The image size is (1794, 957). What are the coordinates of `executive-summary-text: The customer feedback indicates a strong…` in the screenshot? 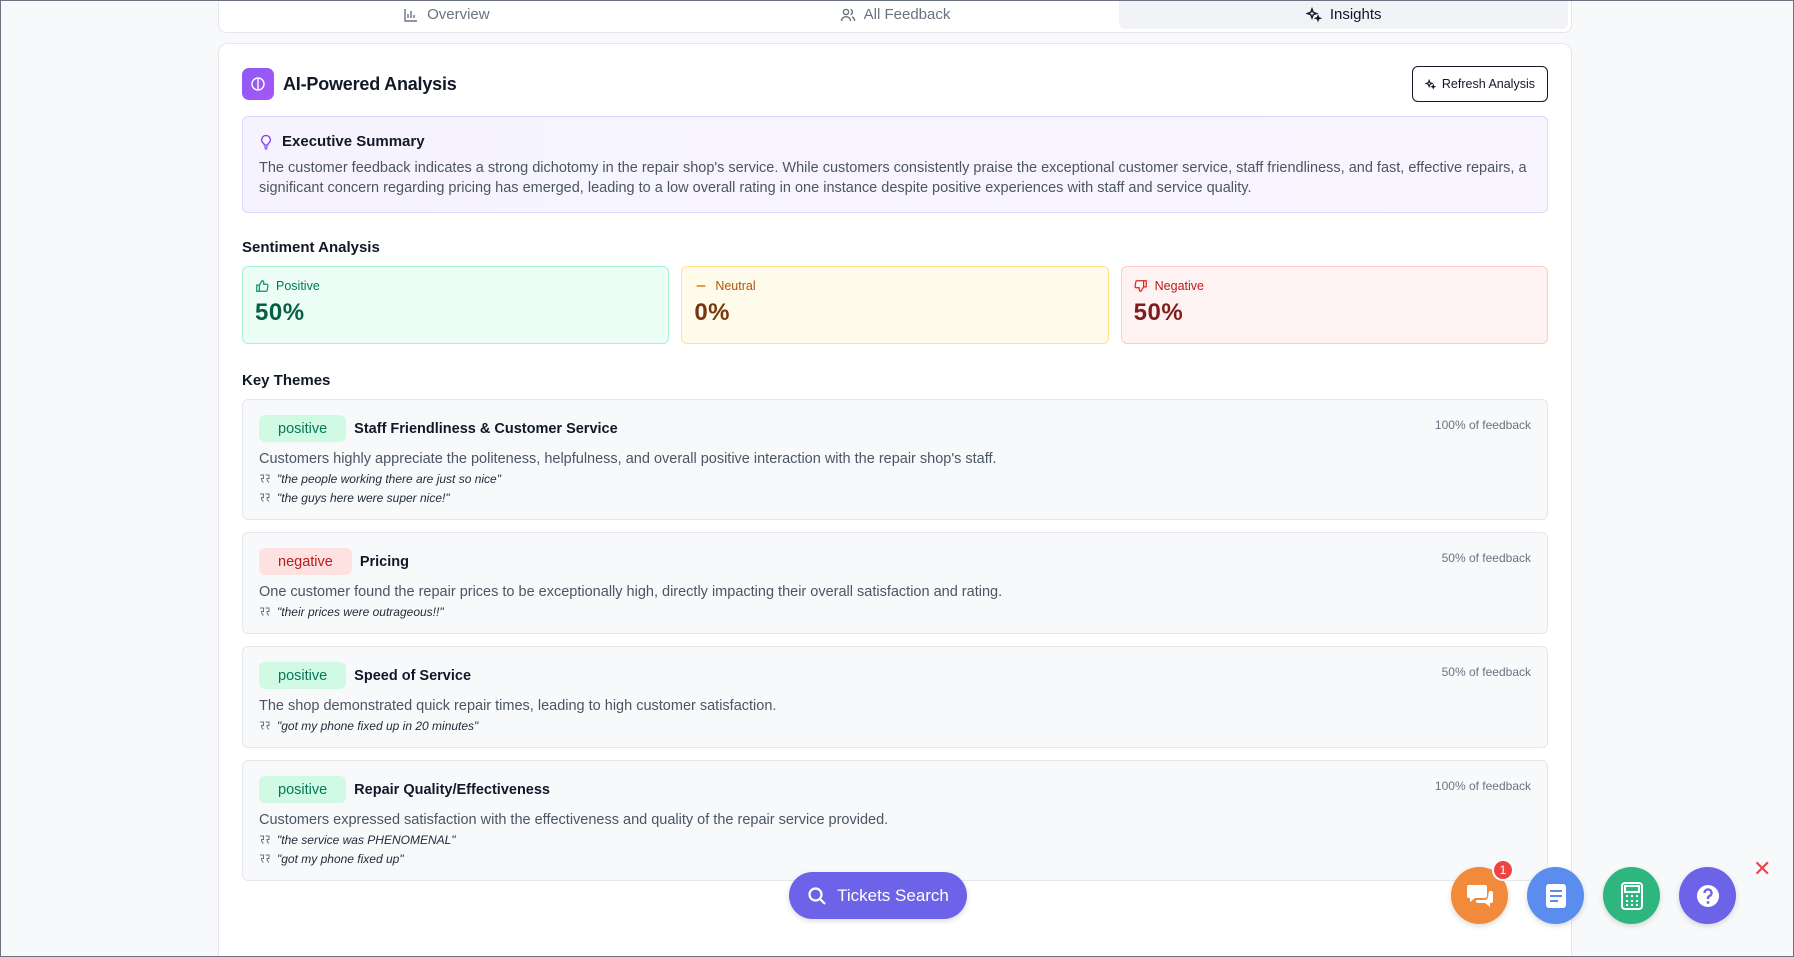 It's located at (893, 178).